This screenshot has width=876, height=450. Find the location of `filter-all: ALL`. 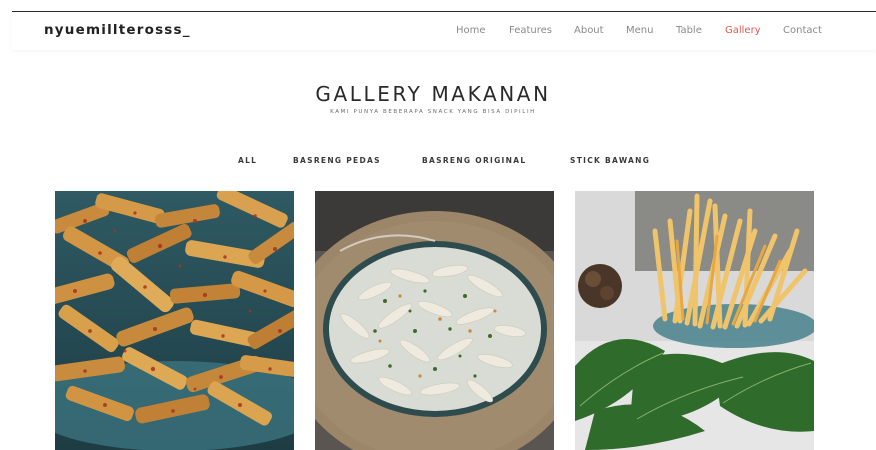

filter-all: ALL is located at coordinates (247, 160).